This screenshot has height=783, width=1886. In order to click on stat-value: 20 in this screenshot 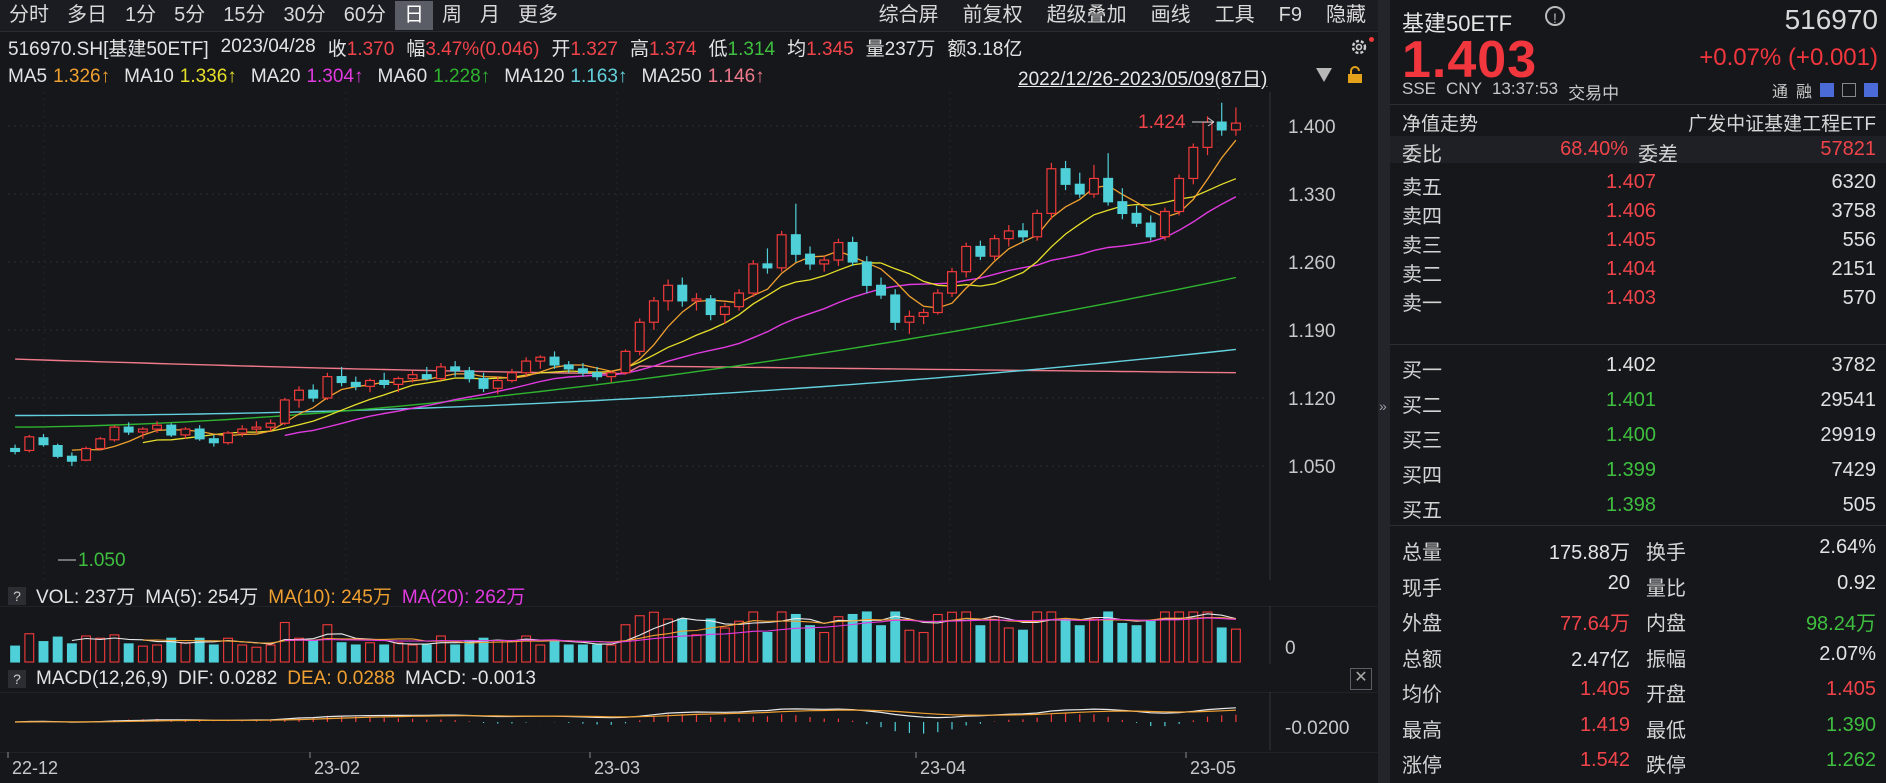, I will do `click(1618, 582)`.